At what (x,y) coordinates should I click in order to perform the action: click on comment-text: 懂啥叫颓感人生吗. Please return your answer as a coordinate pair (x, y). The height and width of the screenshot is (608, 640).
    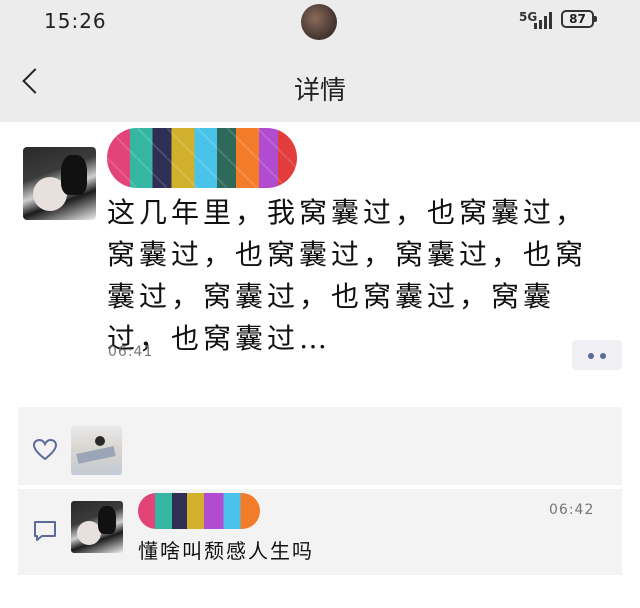
    Looking at the image, I should click on (226, 551).